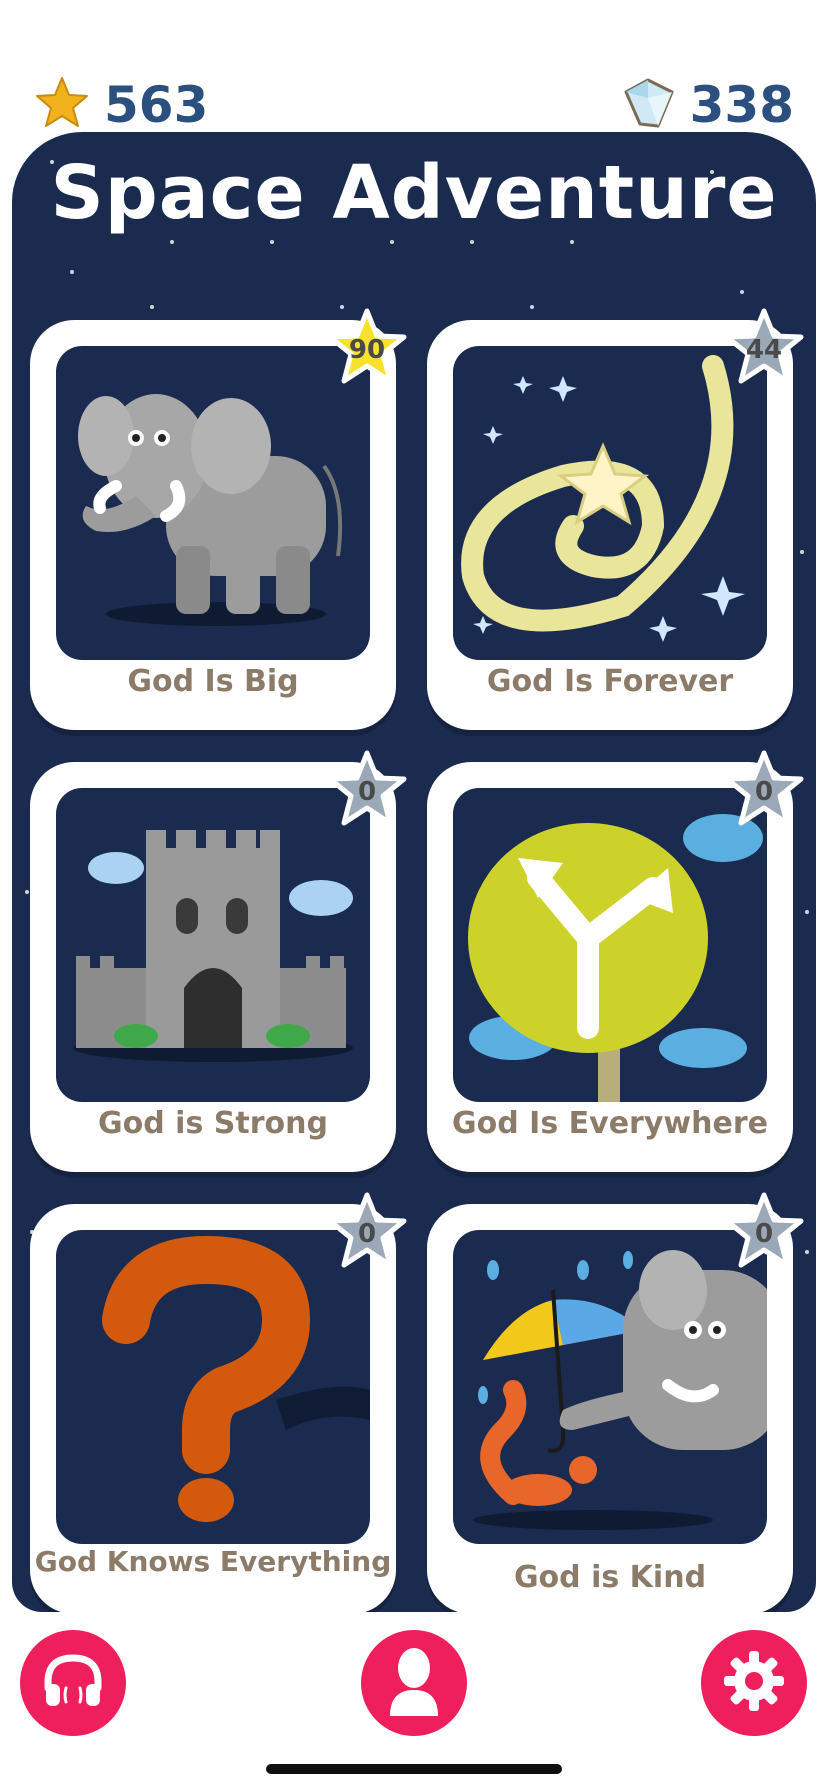 This screenshot has width=828, height=1792. What do you see at coordinates (741, 105) in the screenshot?
I see `gems-count: 338` at bounding box center [741, 105].